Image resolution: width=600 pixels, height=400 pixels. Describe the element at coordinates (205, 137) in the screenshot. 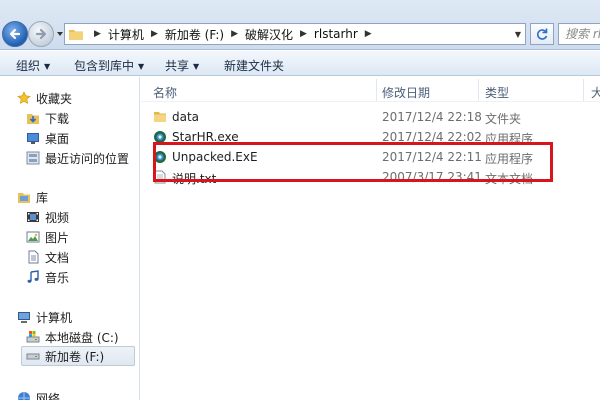

I see `file-name: StarHR.exe` at that location.